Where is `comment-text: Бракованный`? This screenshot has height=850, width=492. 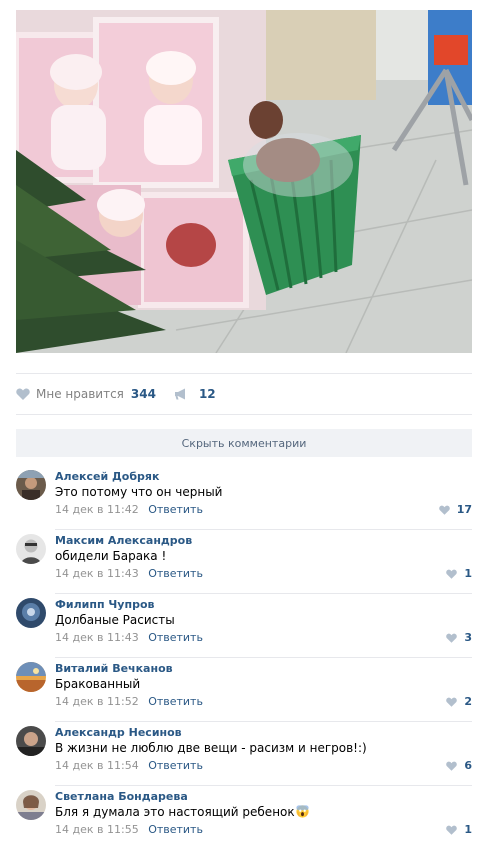 comment-text: Бракованный is located at coordinates (98, 684).